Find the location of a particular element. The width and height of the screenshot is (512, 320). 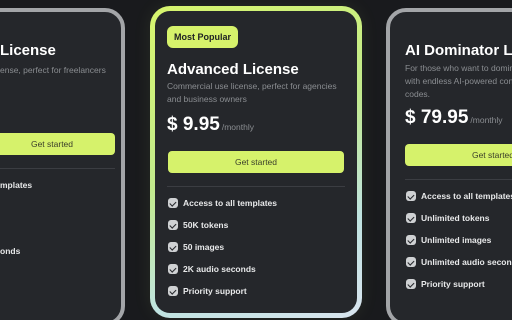

plan-price: $ 79.95/monthly is located at coordinates (454, 118).